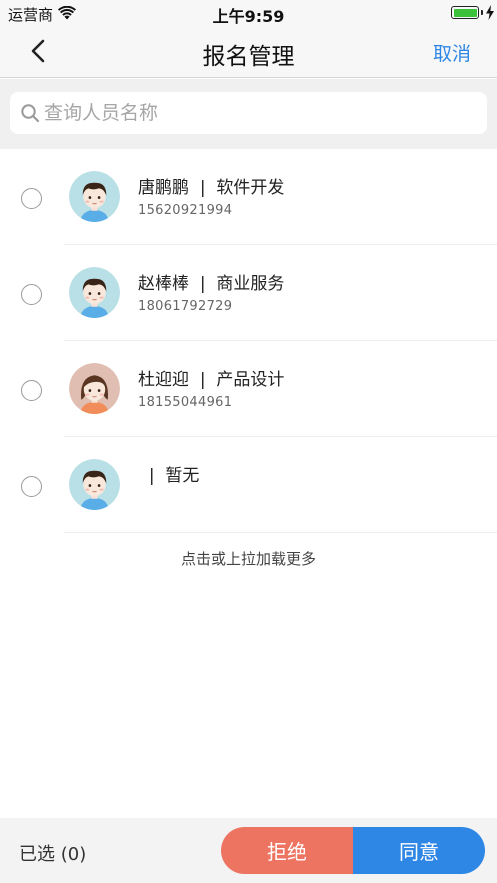 The image size is (497, 883). I want to click on selected-count: 已选 (0), so click(52, 853).